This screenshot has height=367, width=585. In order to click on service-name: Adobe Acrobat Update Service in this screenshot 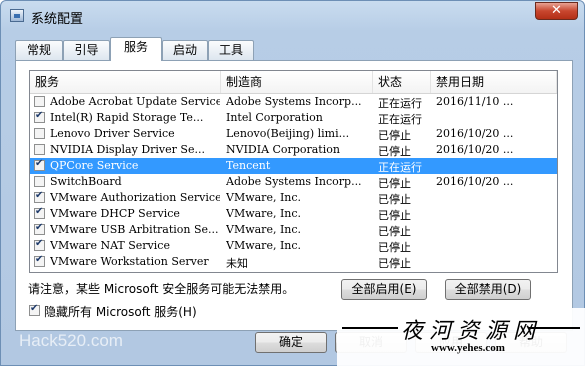, I will do `click(135, 101)`.